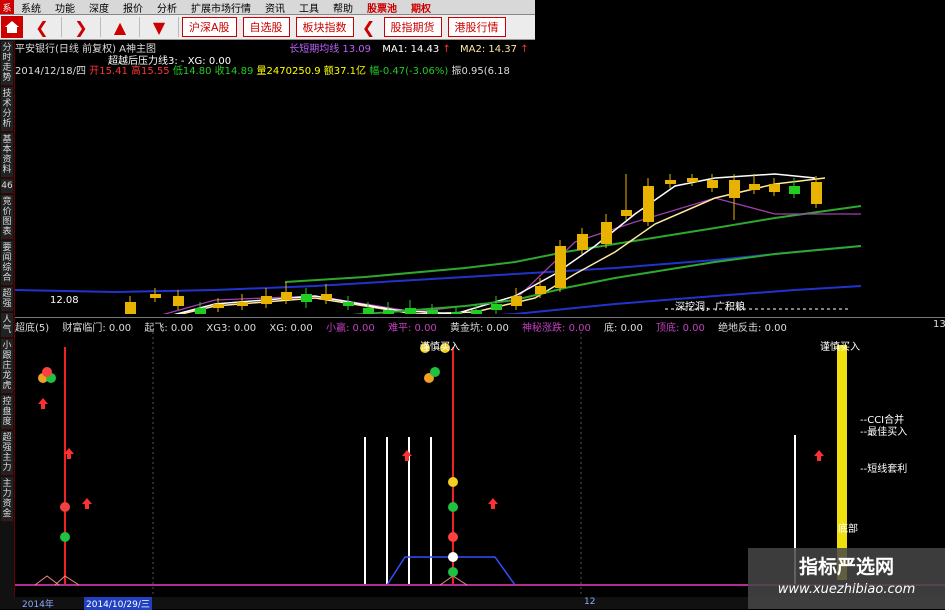 The image size is (945, 610). I want to click on sidebar-item-main-force: 超强主力, so click(7, 453).